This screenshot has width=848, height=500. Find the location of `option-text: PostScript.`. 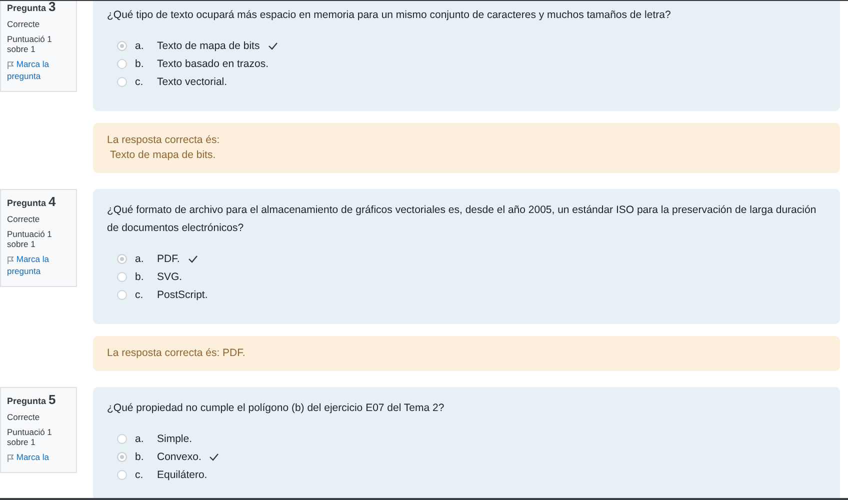

option-text: PostScript. is located at coordinates (182, 294).